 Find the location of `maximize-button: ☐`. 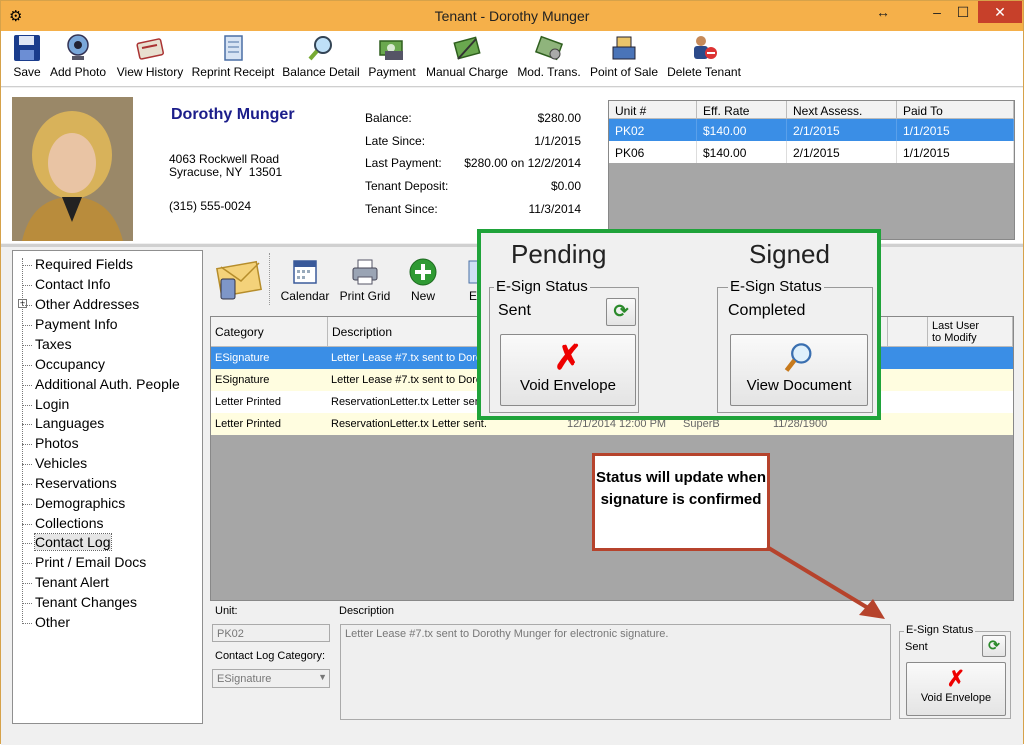

maximize-button: ☐ is located at coordinates (963, 12).